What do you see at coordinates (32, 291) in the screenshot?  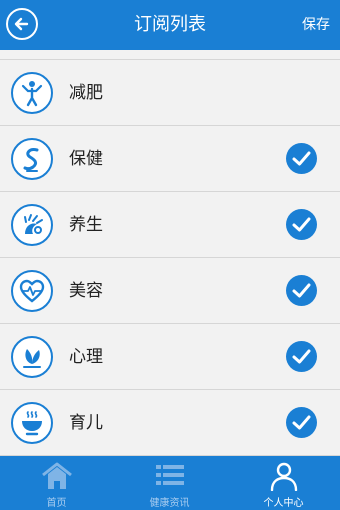 I see `heart-pulse-icon` at bounding box center [32, 291].